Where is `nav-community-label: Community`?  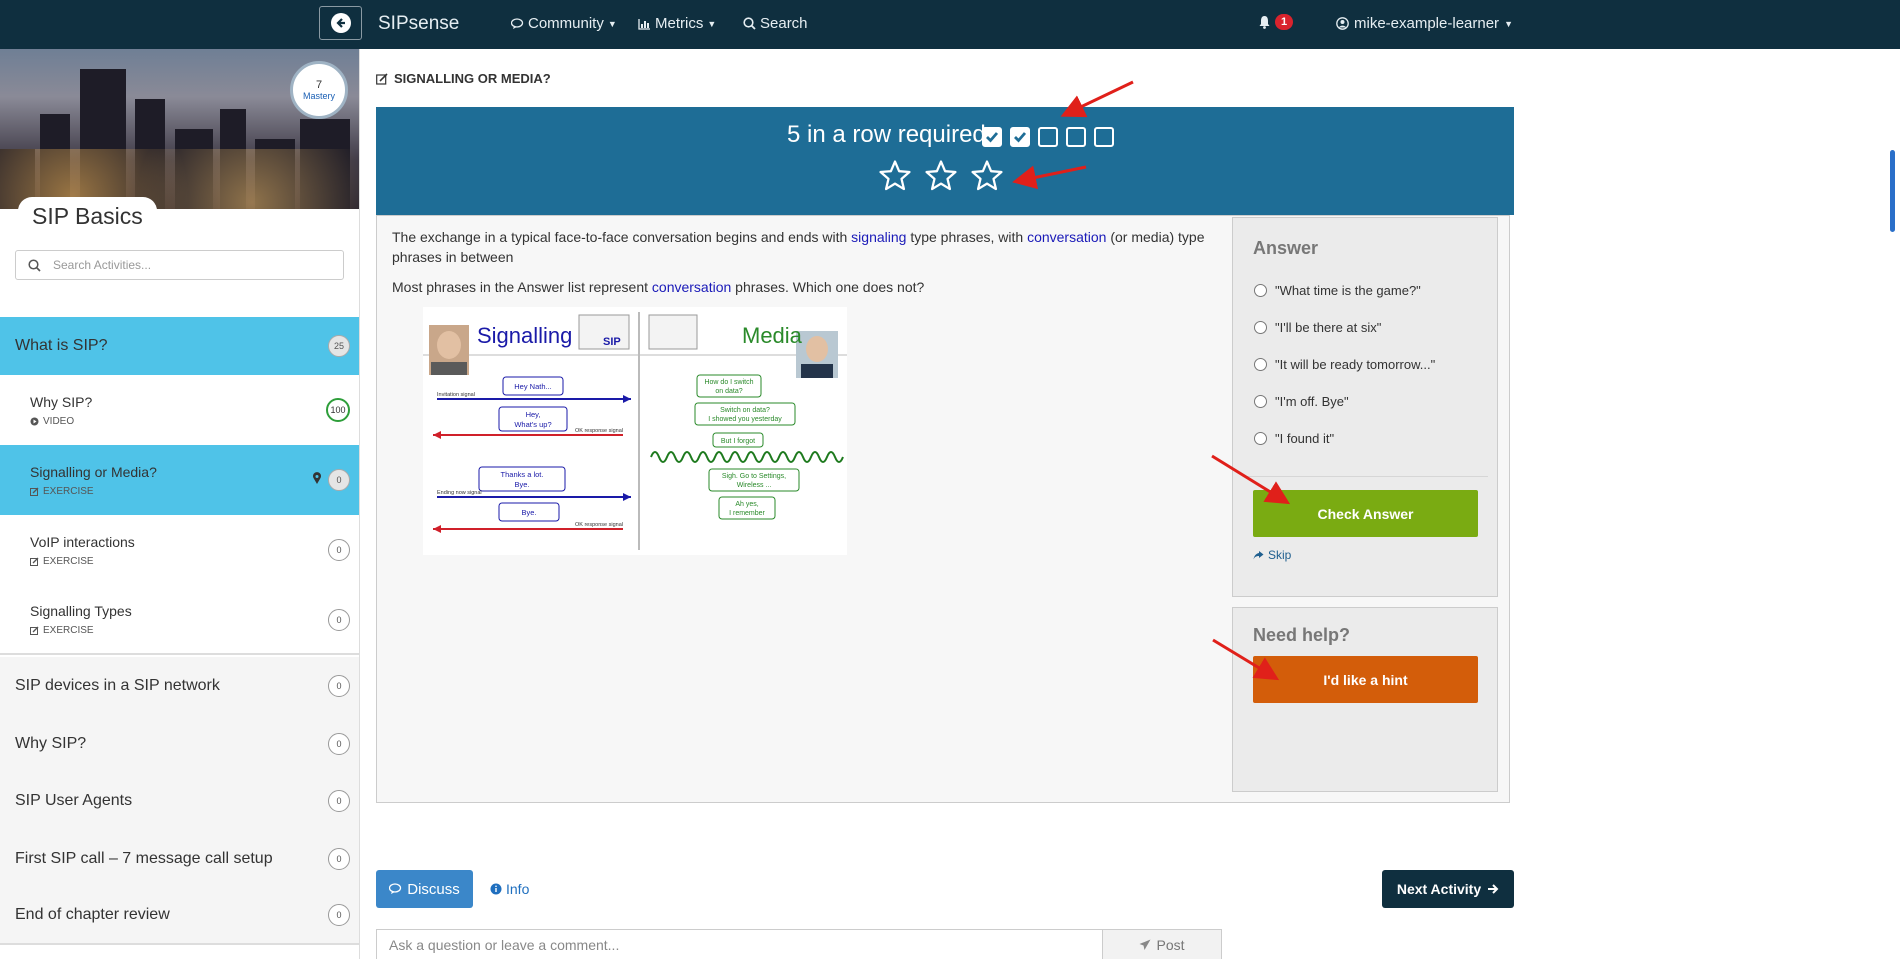
nav-community-label: Community is located at coordinates (566, 23).